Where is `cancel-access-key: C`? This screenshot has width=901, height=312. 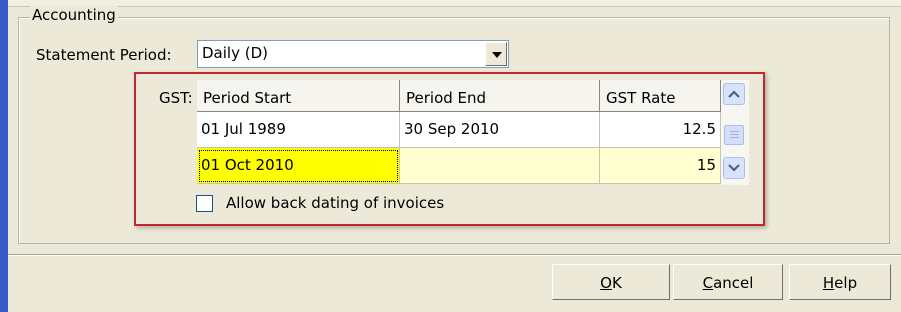
cancel-access-key: C is located at coordinates (708, 283).